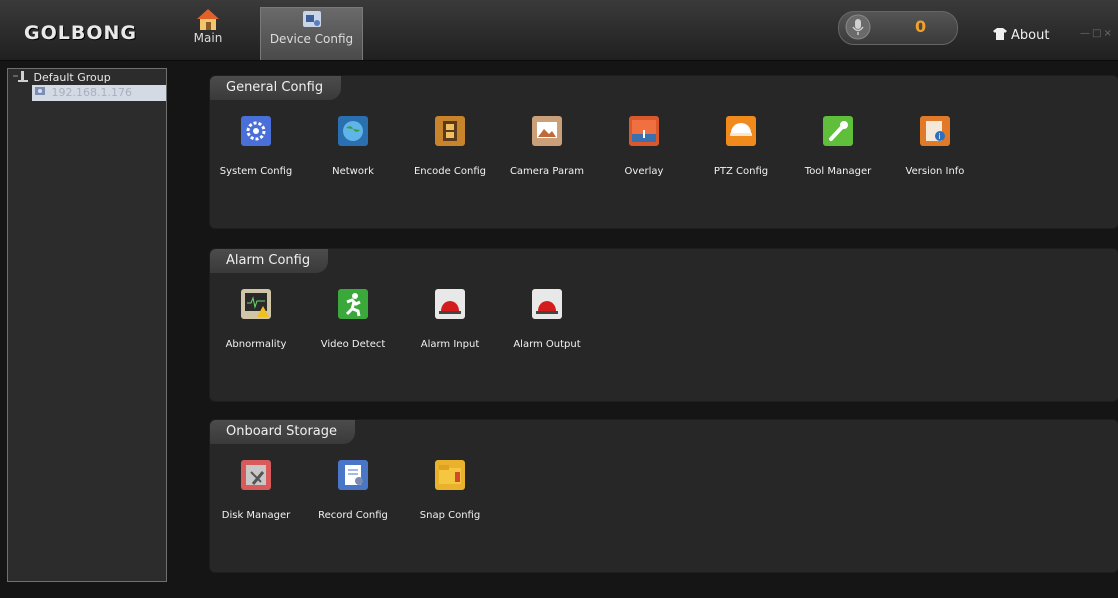 The height and width of the screenshot is (598, 1118). I want to click on tab-main: Main, so click(208, 33).